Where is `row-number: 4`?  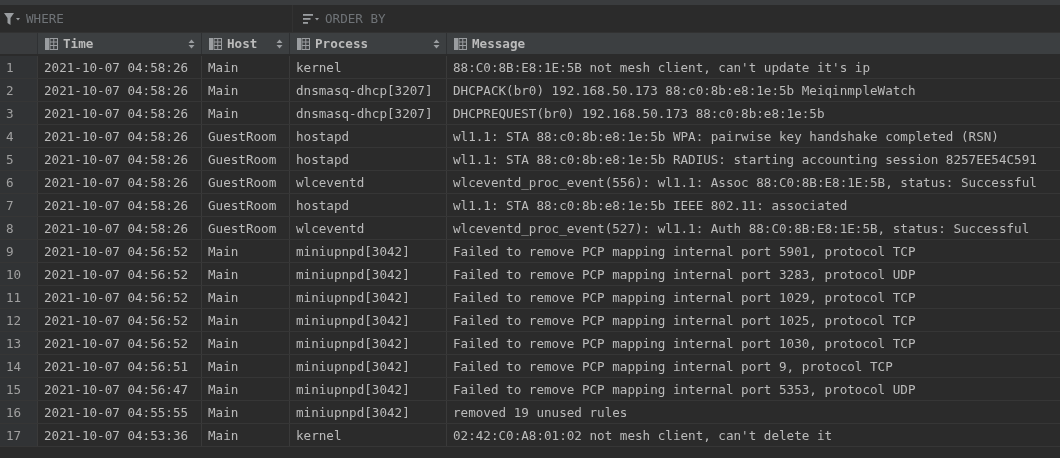 row-number: 4 is located at coordinates (18, 136).